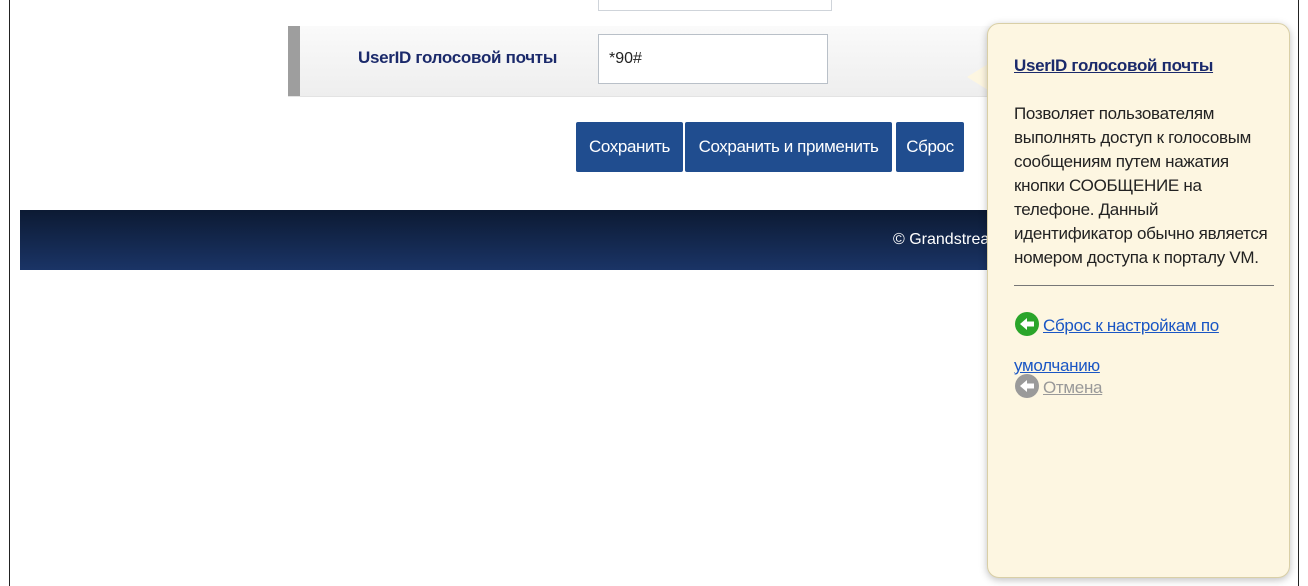 The image size is (1308, 586). What do you see at coordinates (294, 61) in the screenshot?
I see `row-marker` at bounding box center [294, 61].